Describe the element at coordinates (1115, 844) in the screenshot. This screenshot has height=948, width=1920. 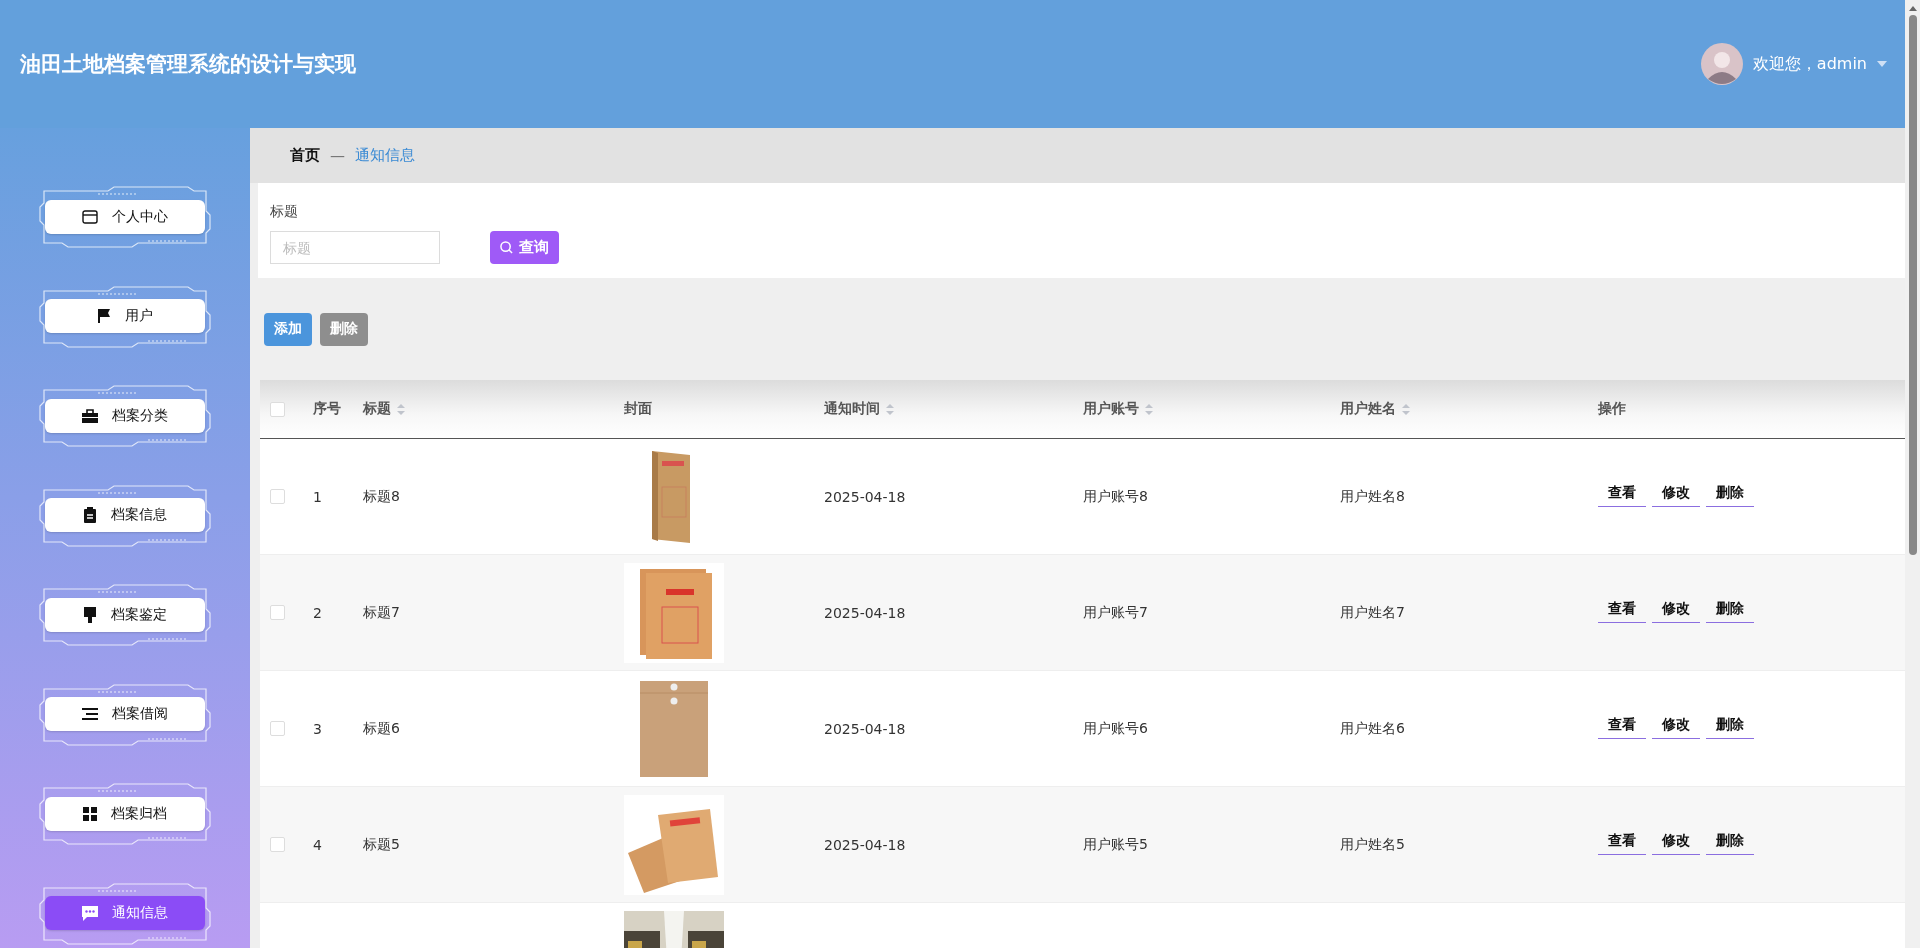
I see `table-cell: 用户账号5` at that location.